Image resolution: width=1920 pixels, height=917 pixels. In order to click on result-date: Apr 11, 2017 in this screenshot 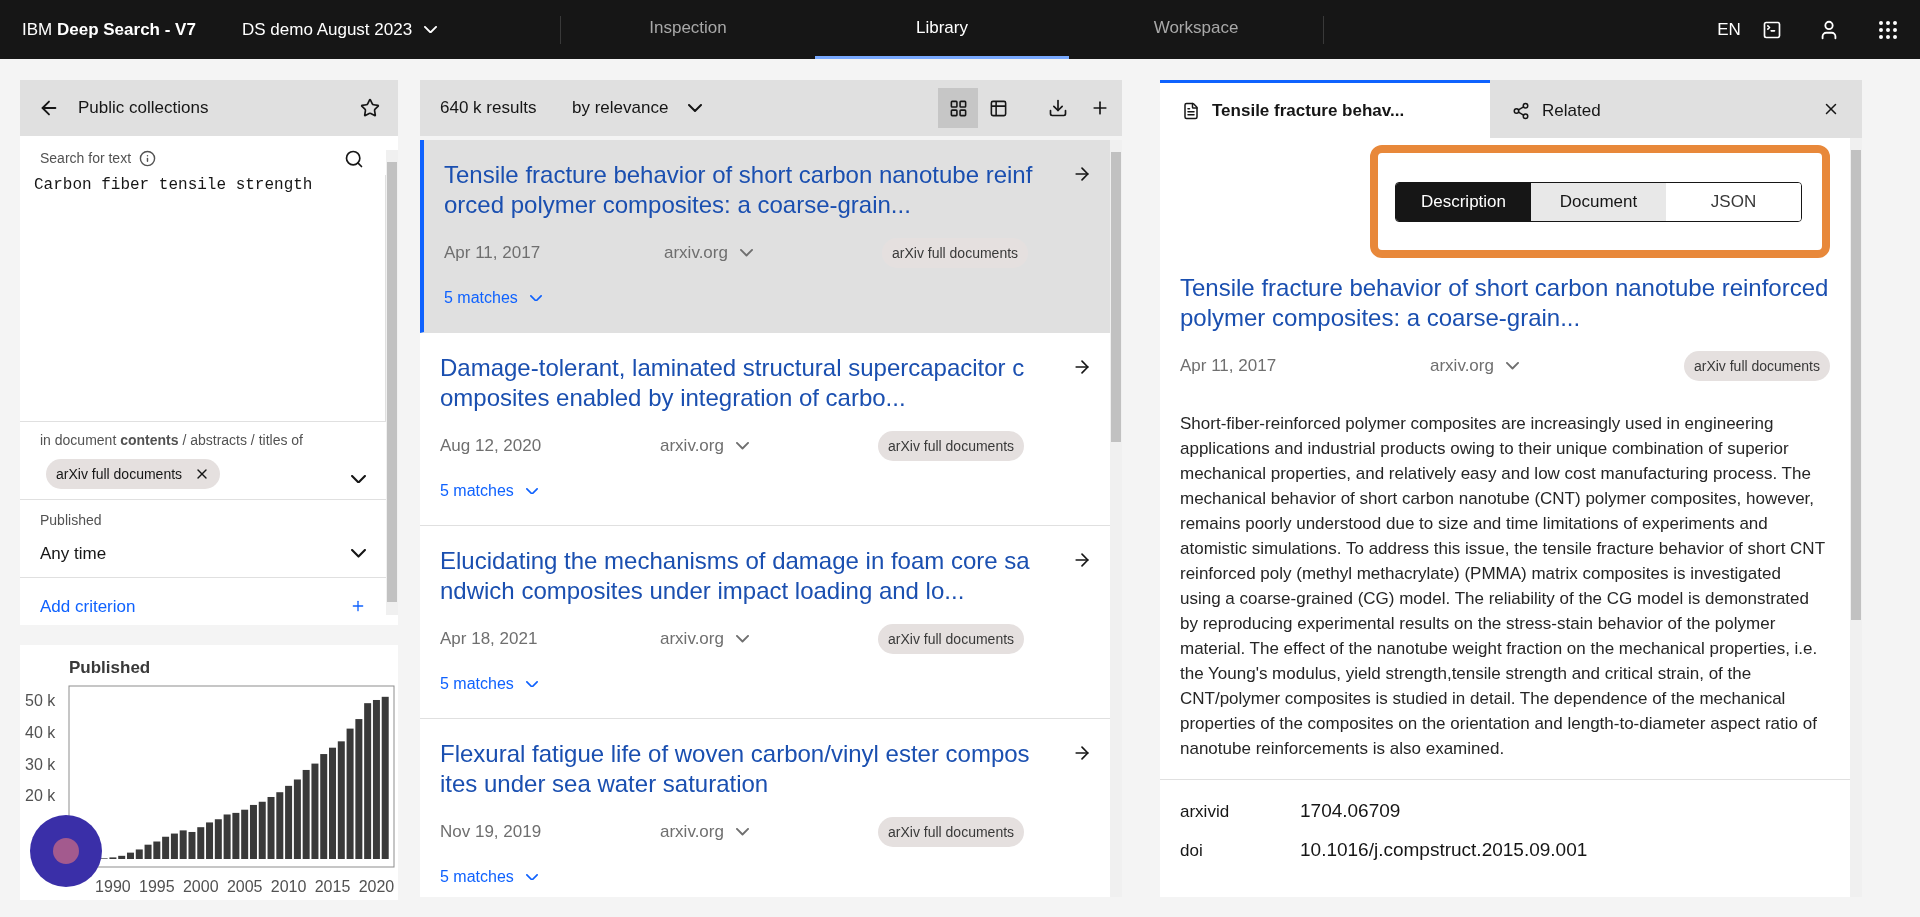, I will do `click(493, 253)`.